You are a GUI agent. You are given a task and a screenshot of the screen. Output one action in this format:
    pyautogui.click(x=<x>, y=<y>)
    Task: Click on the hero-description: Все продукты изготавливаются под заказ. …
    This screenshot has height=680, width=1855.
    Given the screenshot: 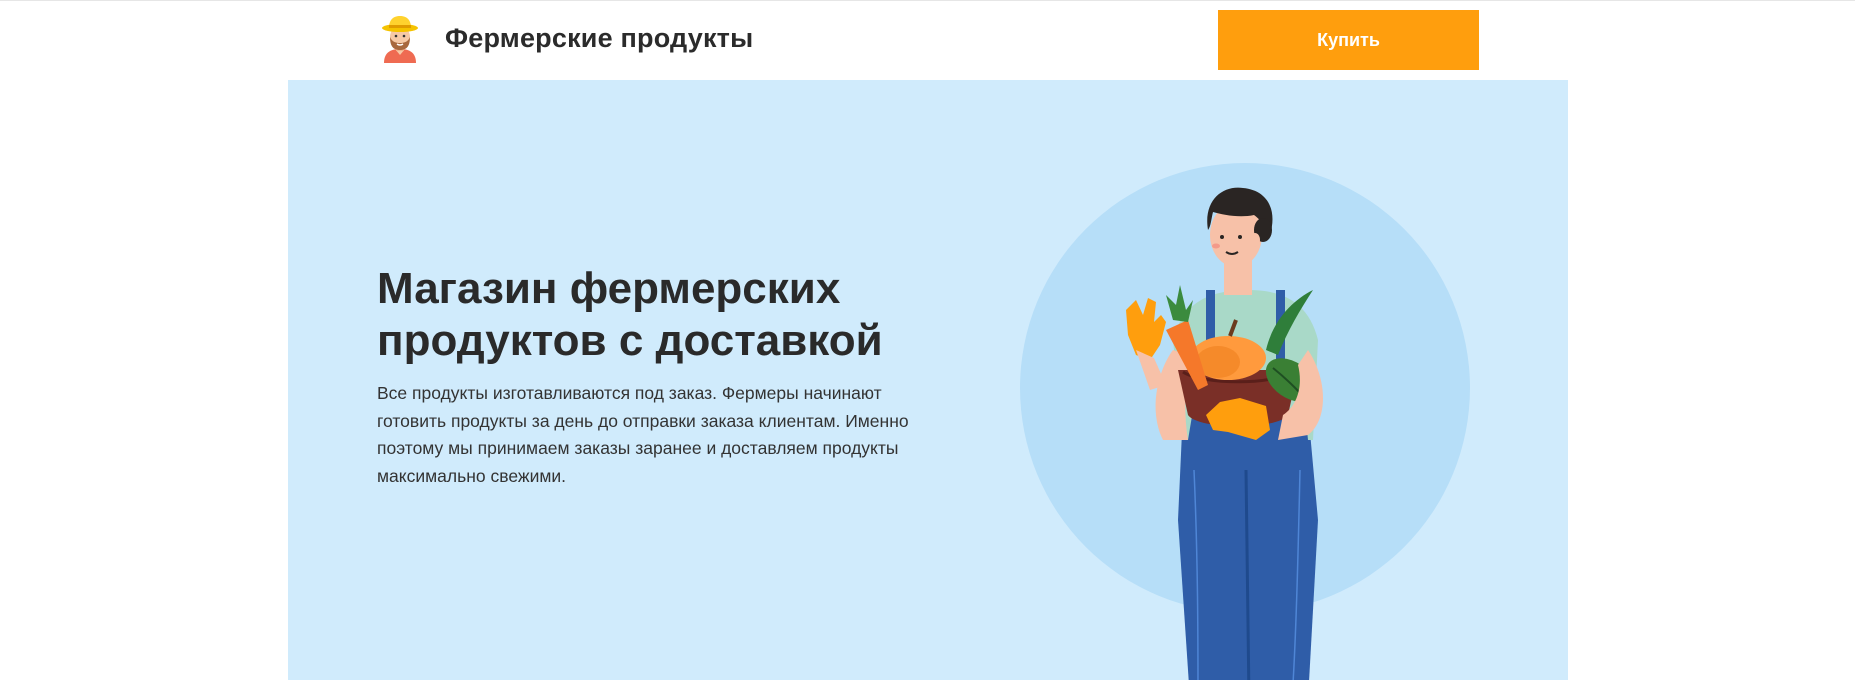 What is the action you would take?
    pyautogui.click(x=643, y=434)
    